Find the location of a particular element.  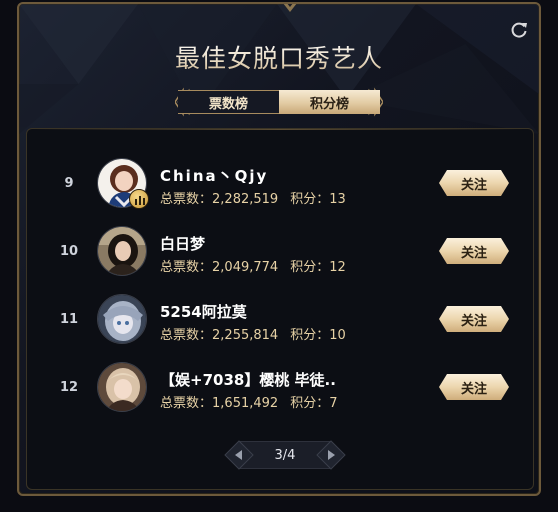

votes-value: 2,049,774 is located at coordinates (245, 267).